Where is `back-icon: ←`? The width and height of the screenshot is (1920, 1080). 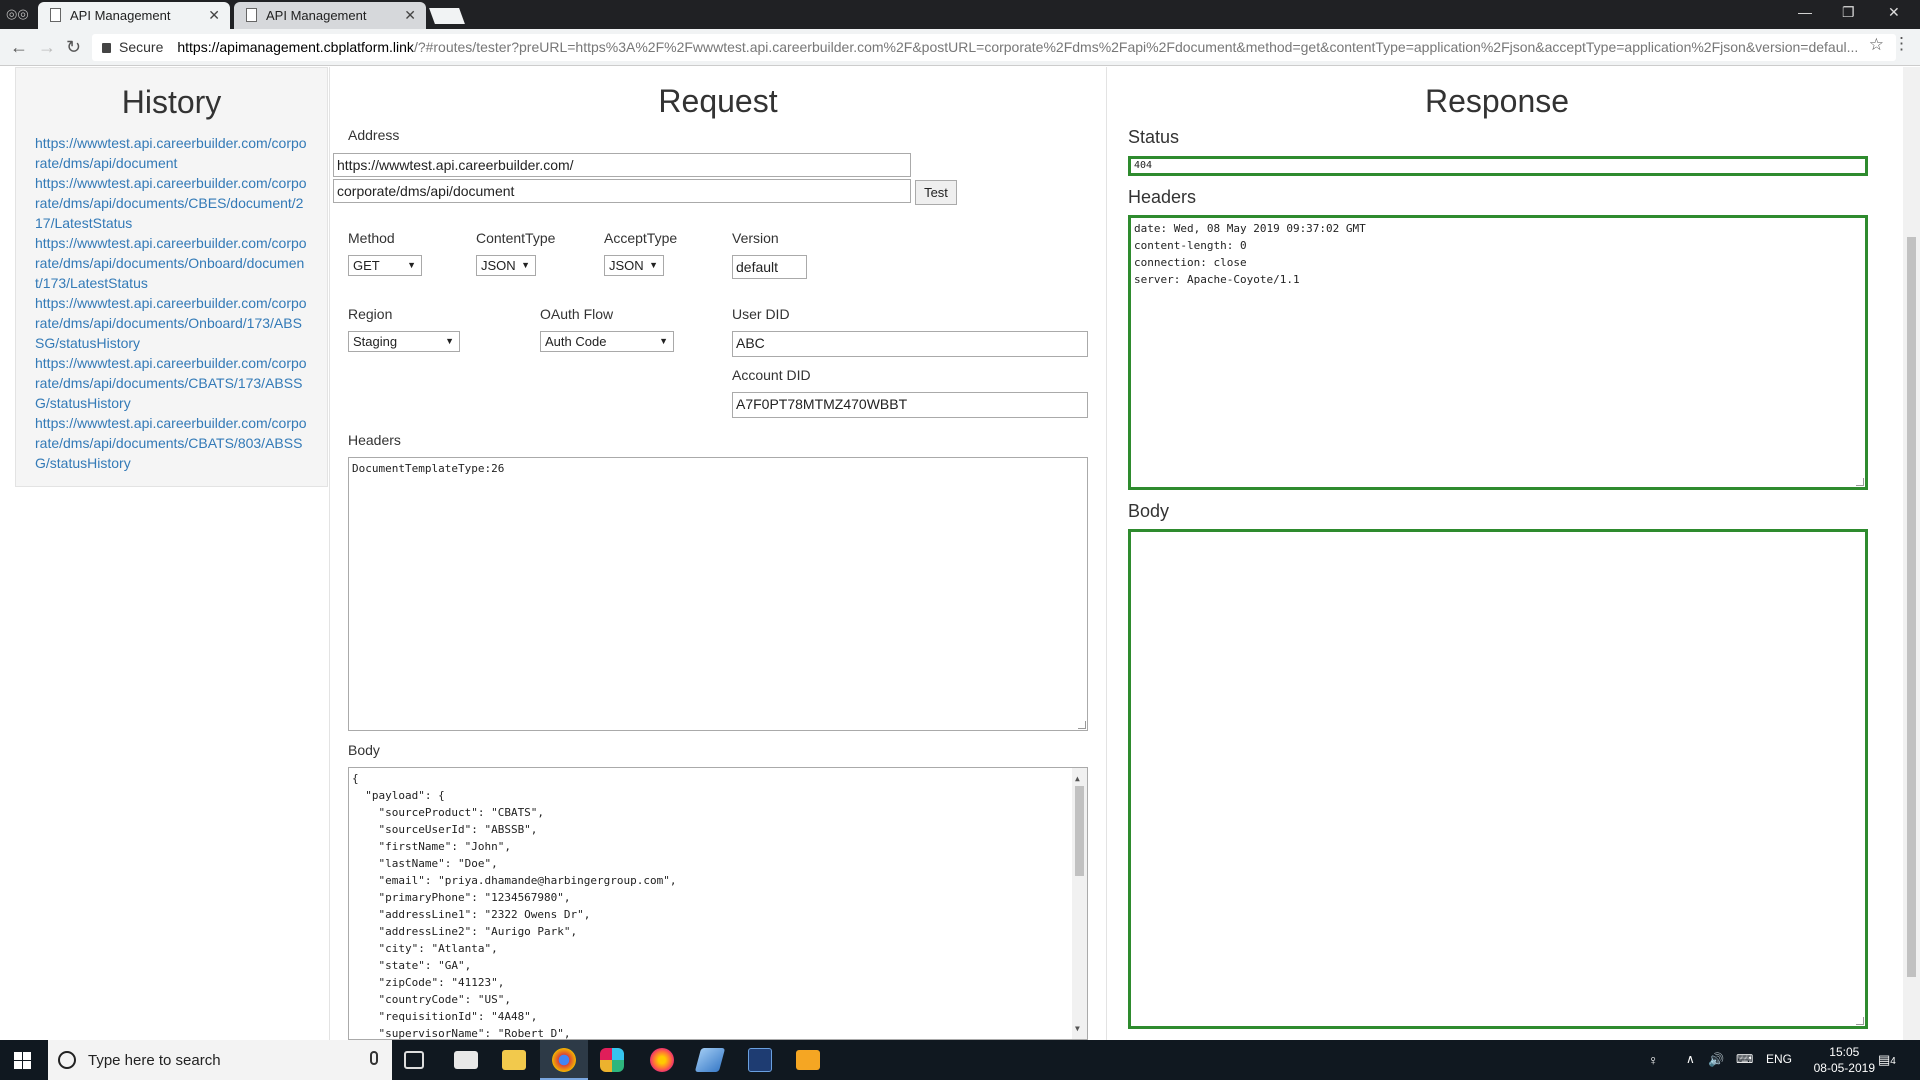
back-icon: ← is located at coordinates (19, 47).